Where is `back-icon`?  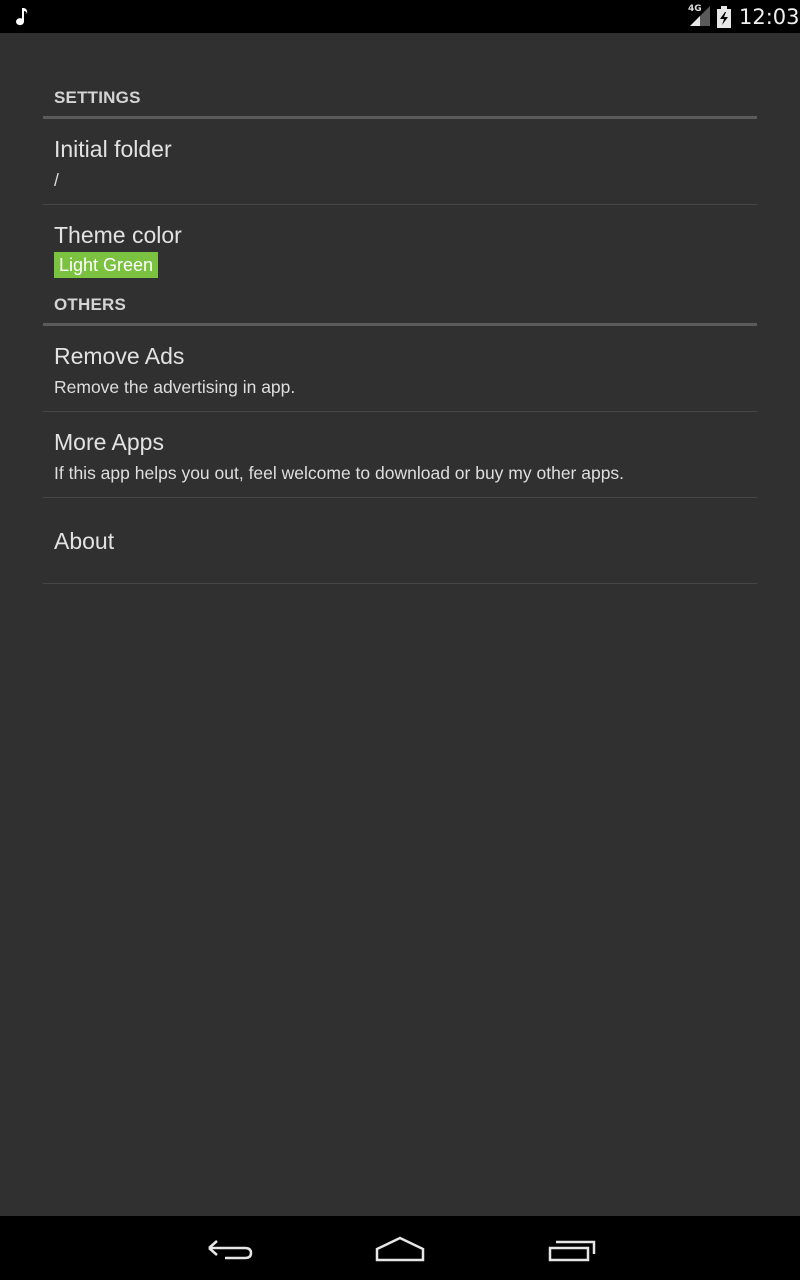 back-icon is located at coordinates (230, 1248).